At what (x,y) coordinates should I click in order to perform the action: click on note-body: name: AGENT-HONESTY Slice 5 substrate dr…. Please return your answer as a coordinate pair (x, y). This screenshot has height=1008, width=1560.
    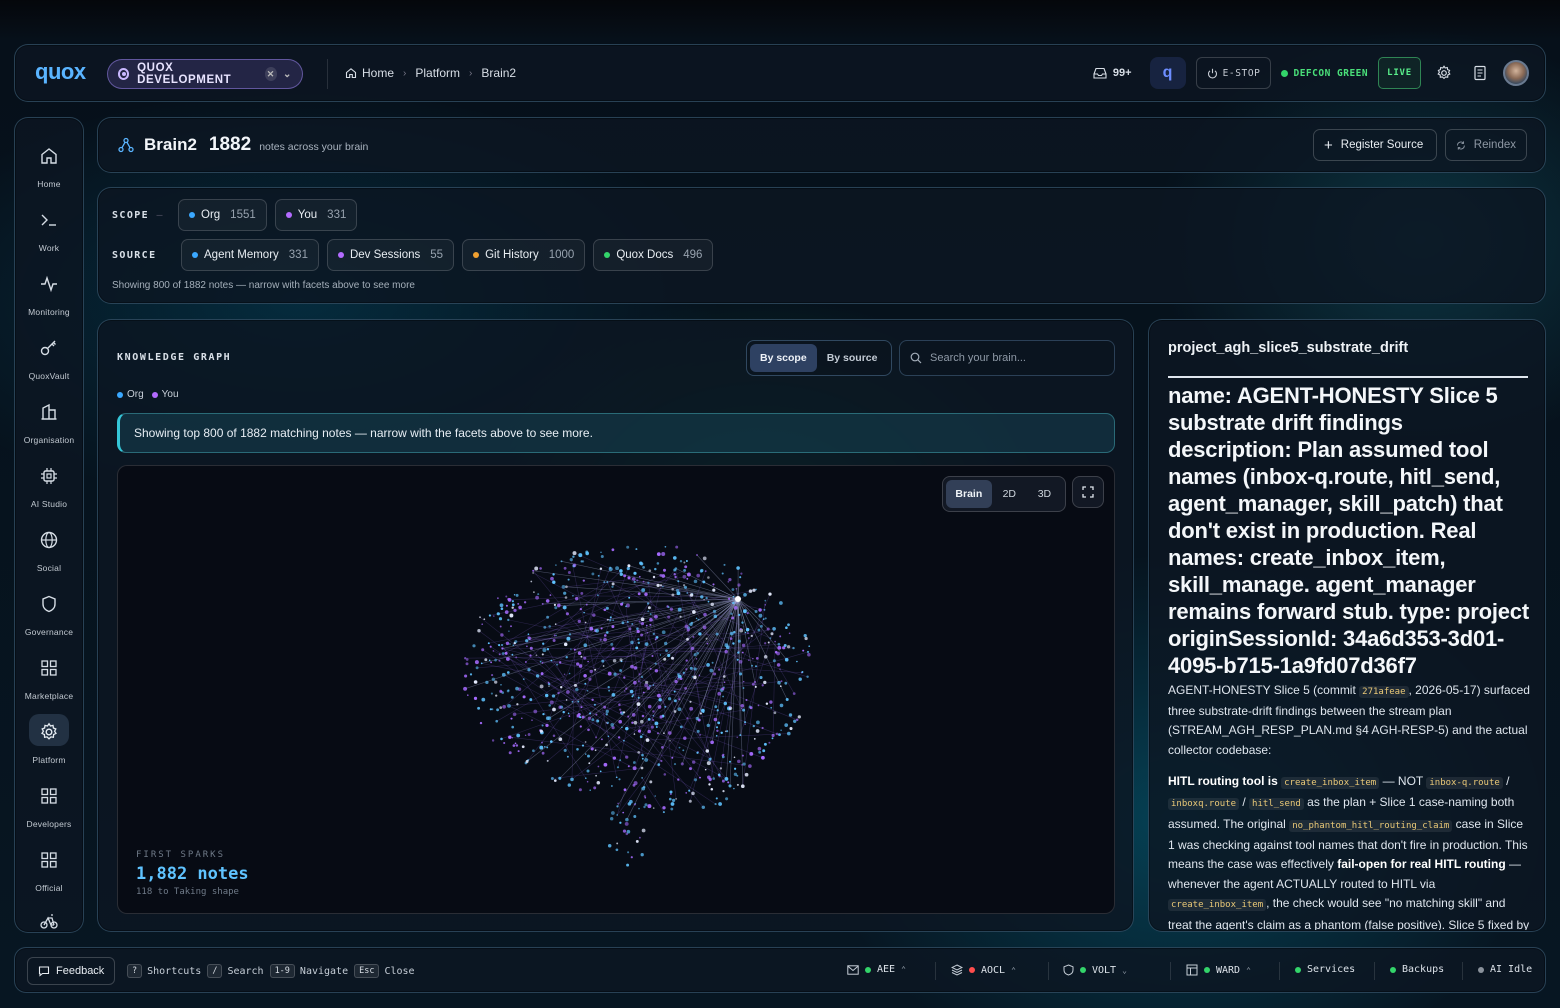
    Looking at the image, I should click on (1349, 656).